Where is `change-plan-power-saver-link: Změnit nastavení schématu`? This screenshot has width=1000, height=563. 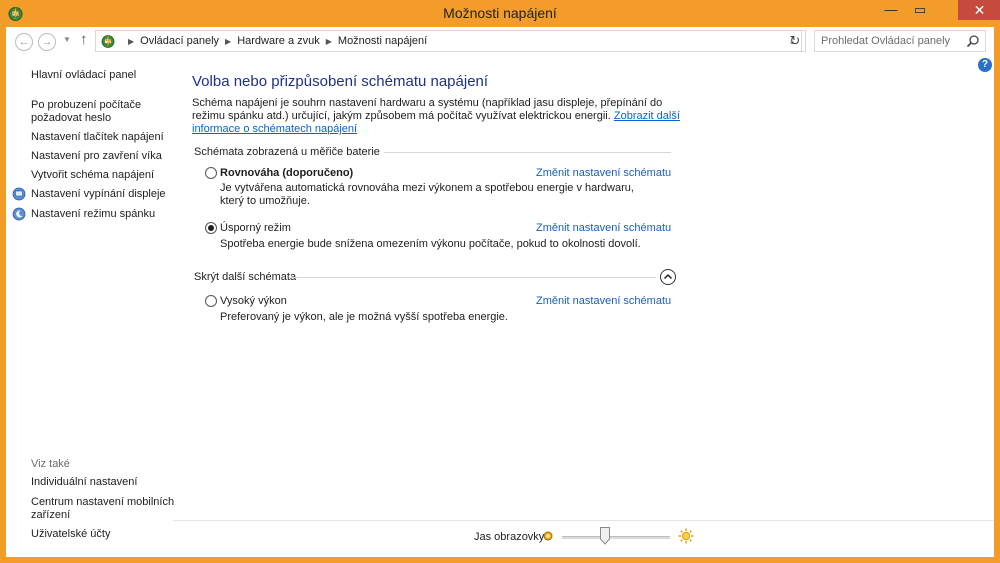 change-plan-power-saver-link: Změnit nastavení schématu is located at coordinates (603, 228).